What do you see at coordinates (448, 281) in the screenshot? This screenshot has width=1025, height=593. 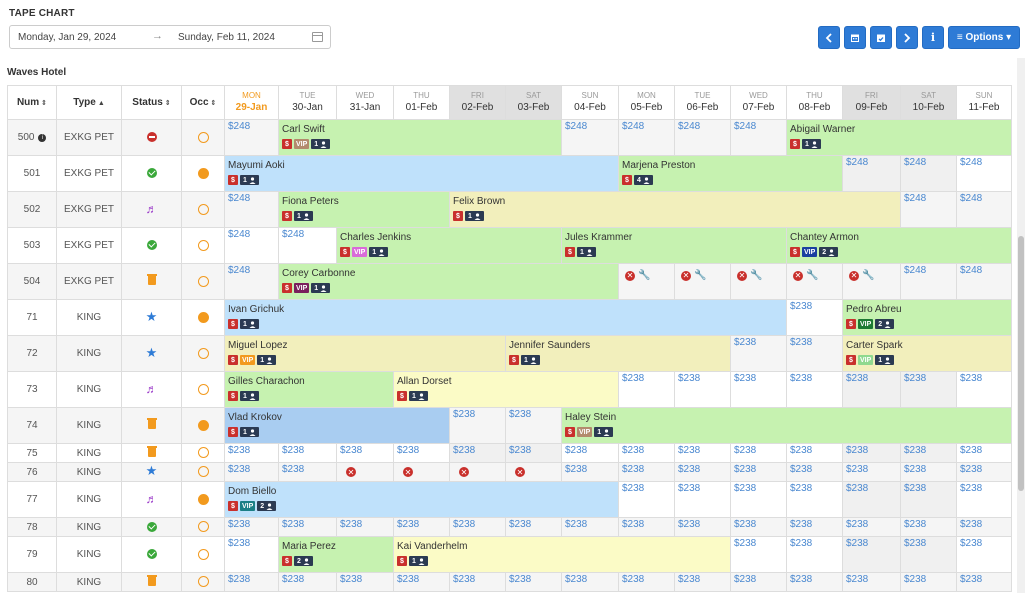 I see `reservation-block: Corey Carbonne $ VIP 1` at bounding box center [448, 281].